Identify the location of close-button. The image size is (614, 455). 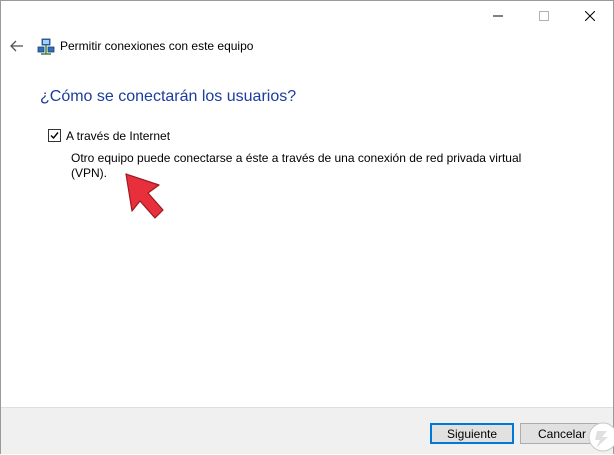
(590, 16).